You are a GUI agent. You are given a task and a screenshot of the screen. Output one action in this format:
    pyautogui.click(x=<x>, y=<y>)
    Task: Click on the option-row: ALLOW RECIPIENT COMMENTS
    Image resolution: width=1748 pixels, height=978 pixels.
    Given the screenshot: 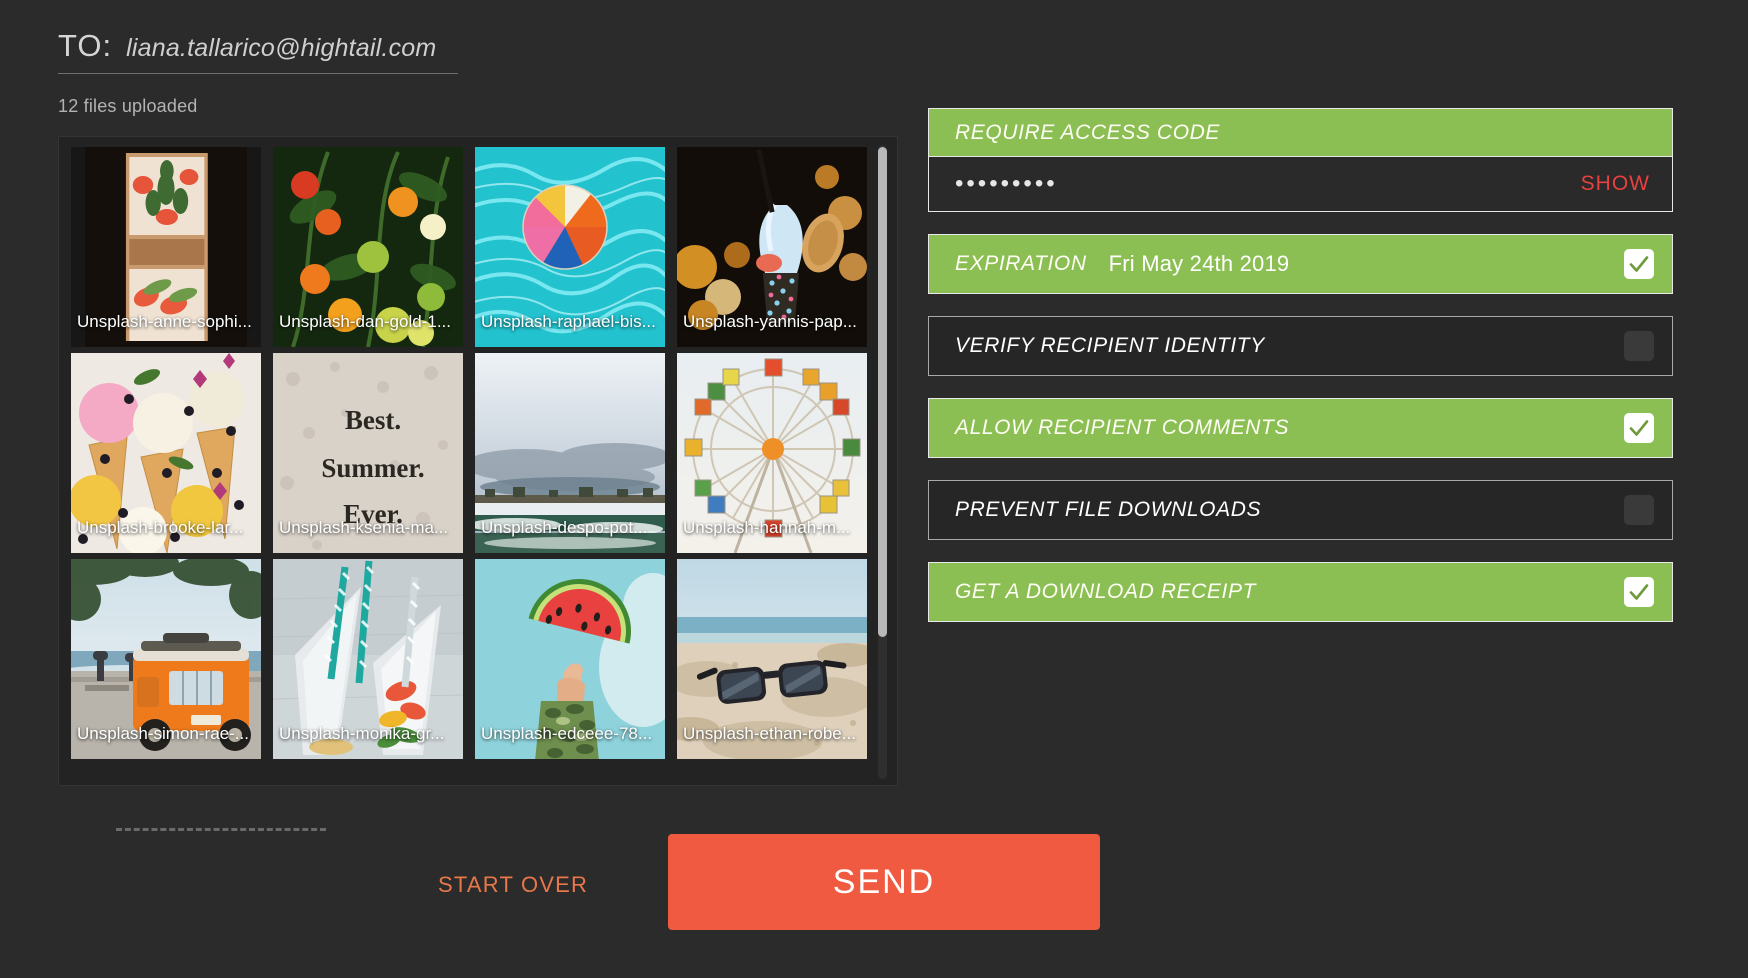 What is the action you would take?
    pyautogui.click(x=1300, y=428)
    